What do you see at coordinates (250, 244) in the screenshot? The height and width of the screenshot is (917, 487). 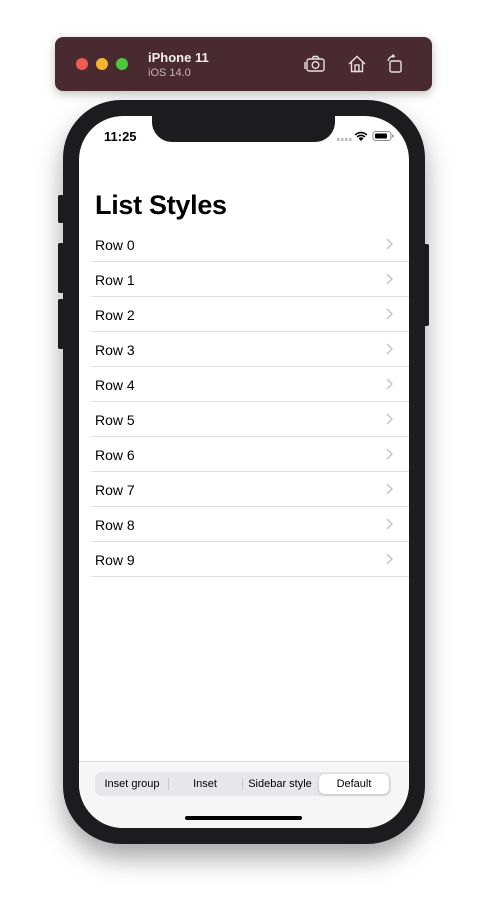 I see `list-row: Row 0` at bounding box center [250, 244].